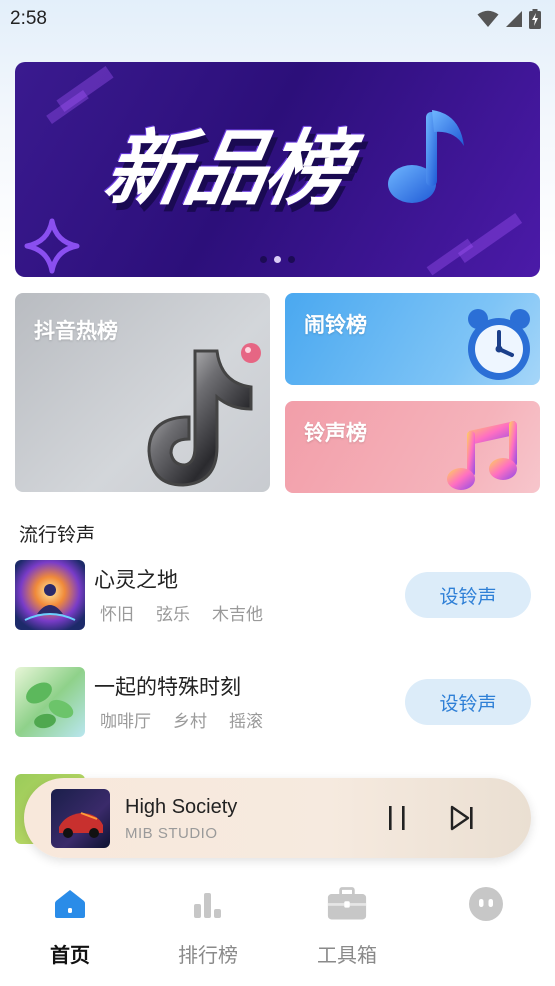 The width and height of the screenshot is (555, 986). What do you see at coordinates (237, 615) in the screenshot?
I see `song-tag: 木吉他` at bounding box center [237, 615].